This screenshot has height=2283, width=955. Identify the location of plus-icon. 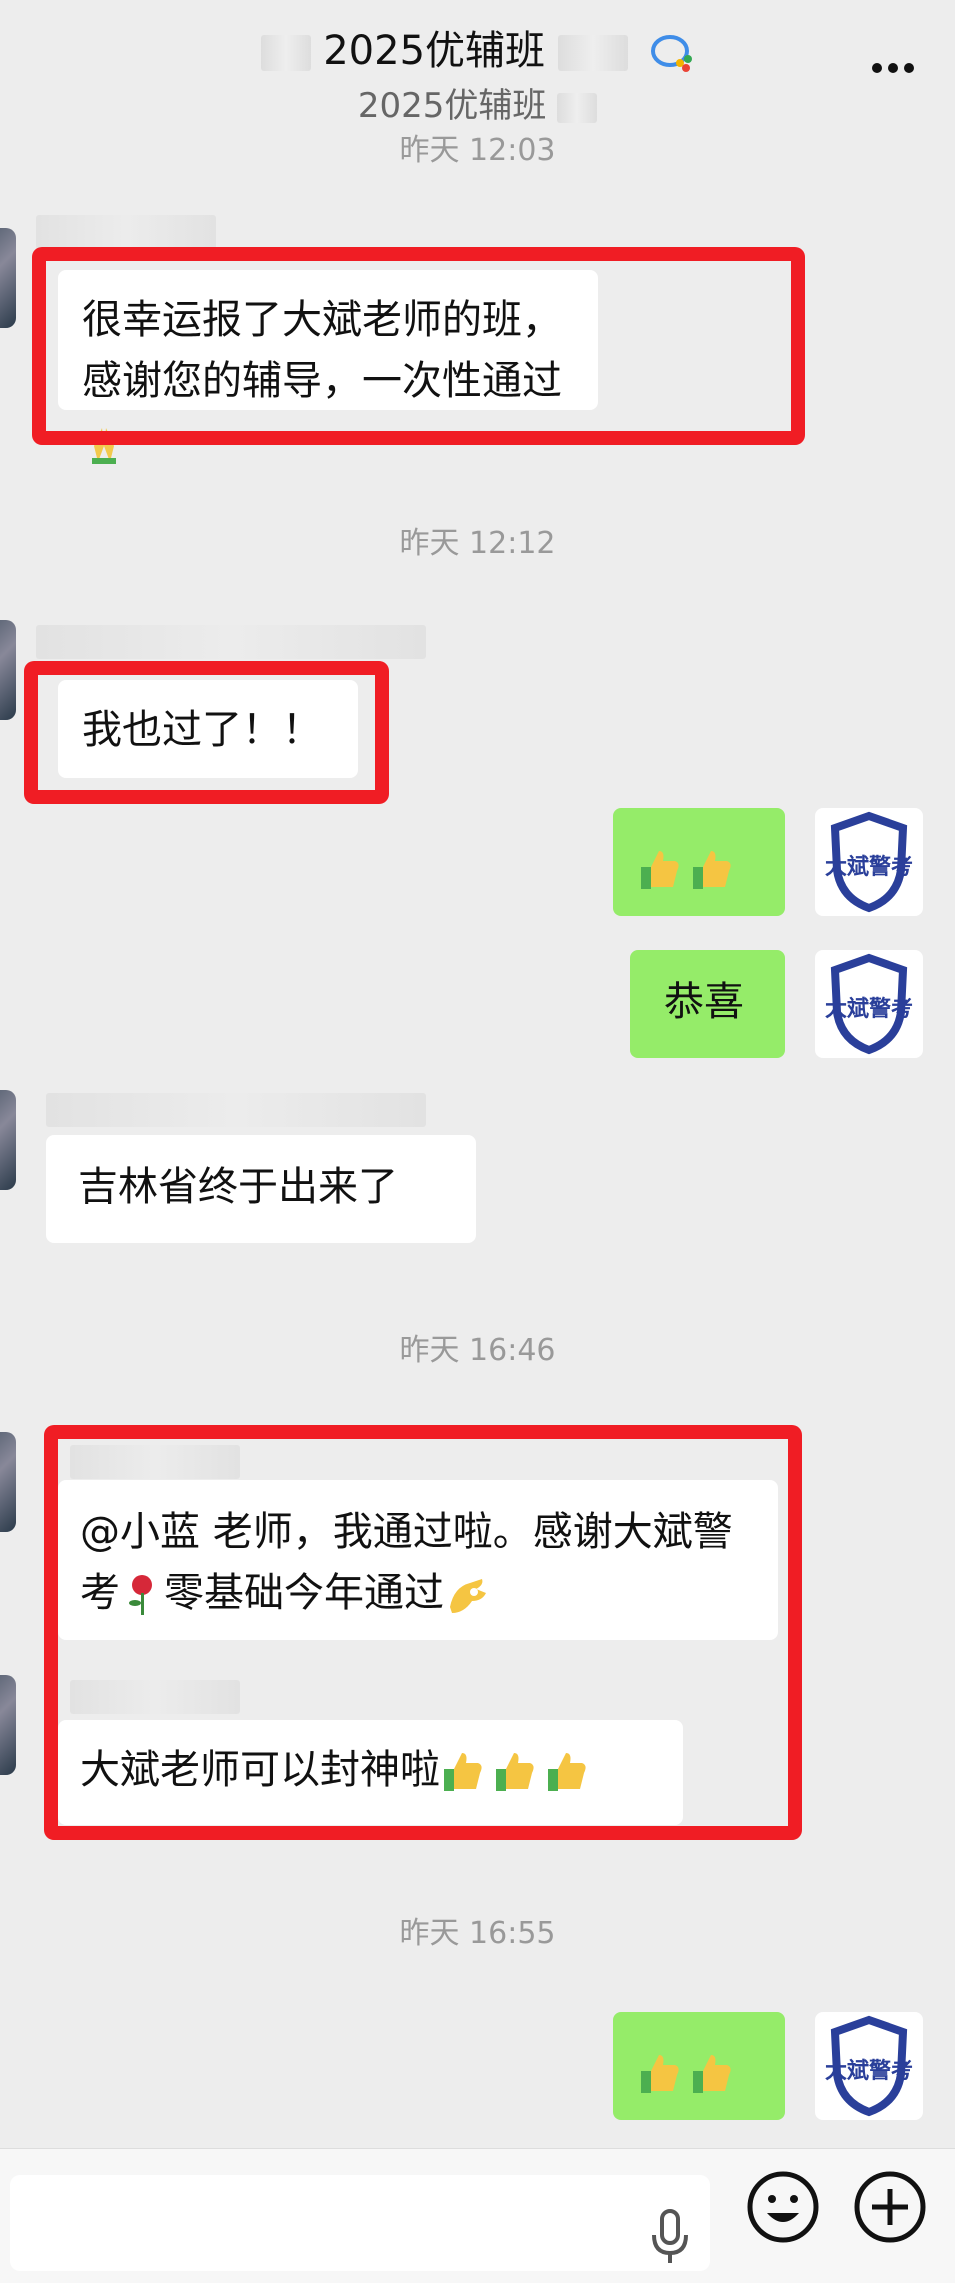
(890, 2207).